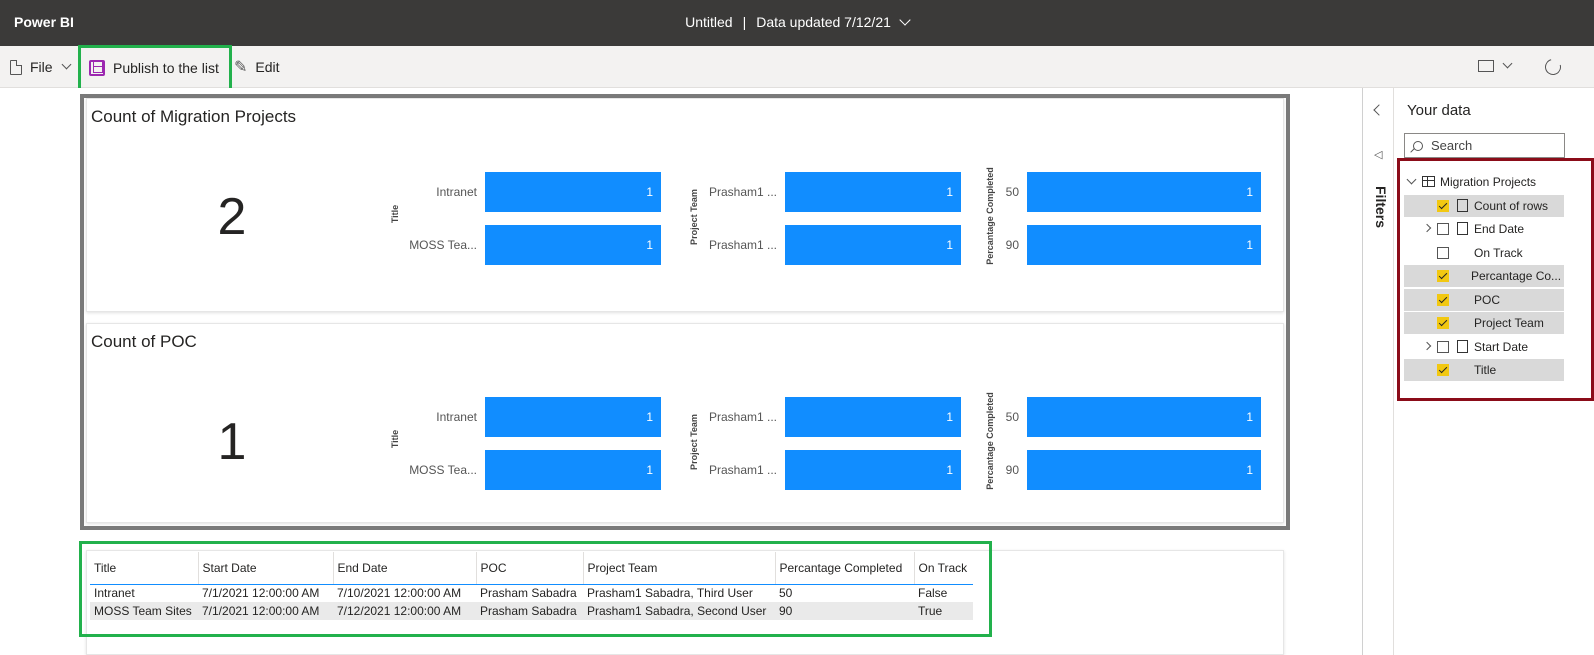 The width and height of the screenshot is (1594, 655). Describe the element at coordinates (144, 341) in the screenshot. I see `card-title: Count of POC` at that location.